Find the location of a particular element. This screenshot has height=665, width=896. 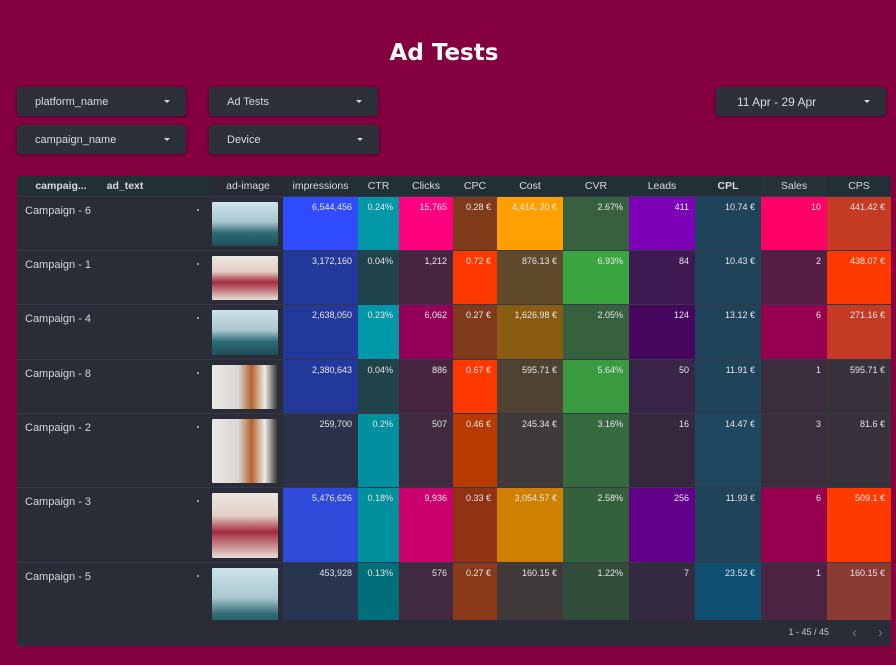

header-ad-image: ad-image is located at coordinates (248, 186).